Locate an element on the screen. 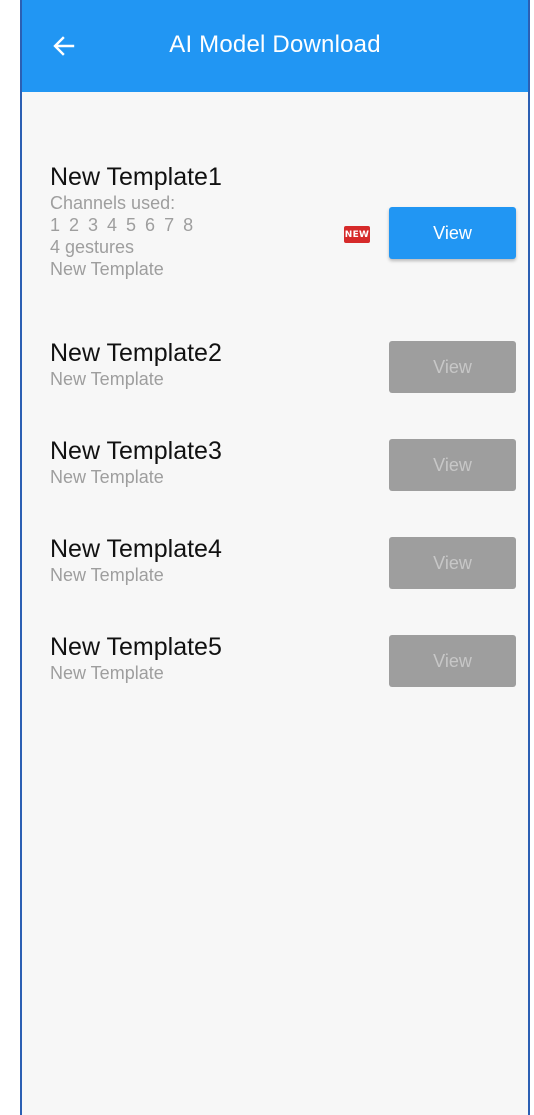  item-subtitle: New Template is located at coordinates (107, 269).